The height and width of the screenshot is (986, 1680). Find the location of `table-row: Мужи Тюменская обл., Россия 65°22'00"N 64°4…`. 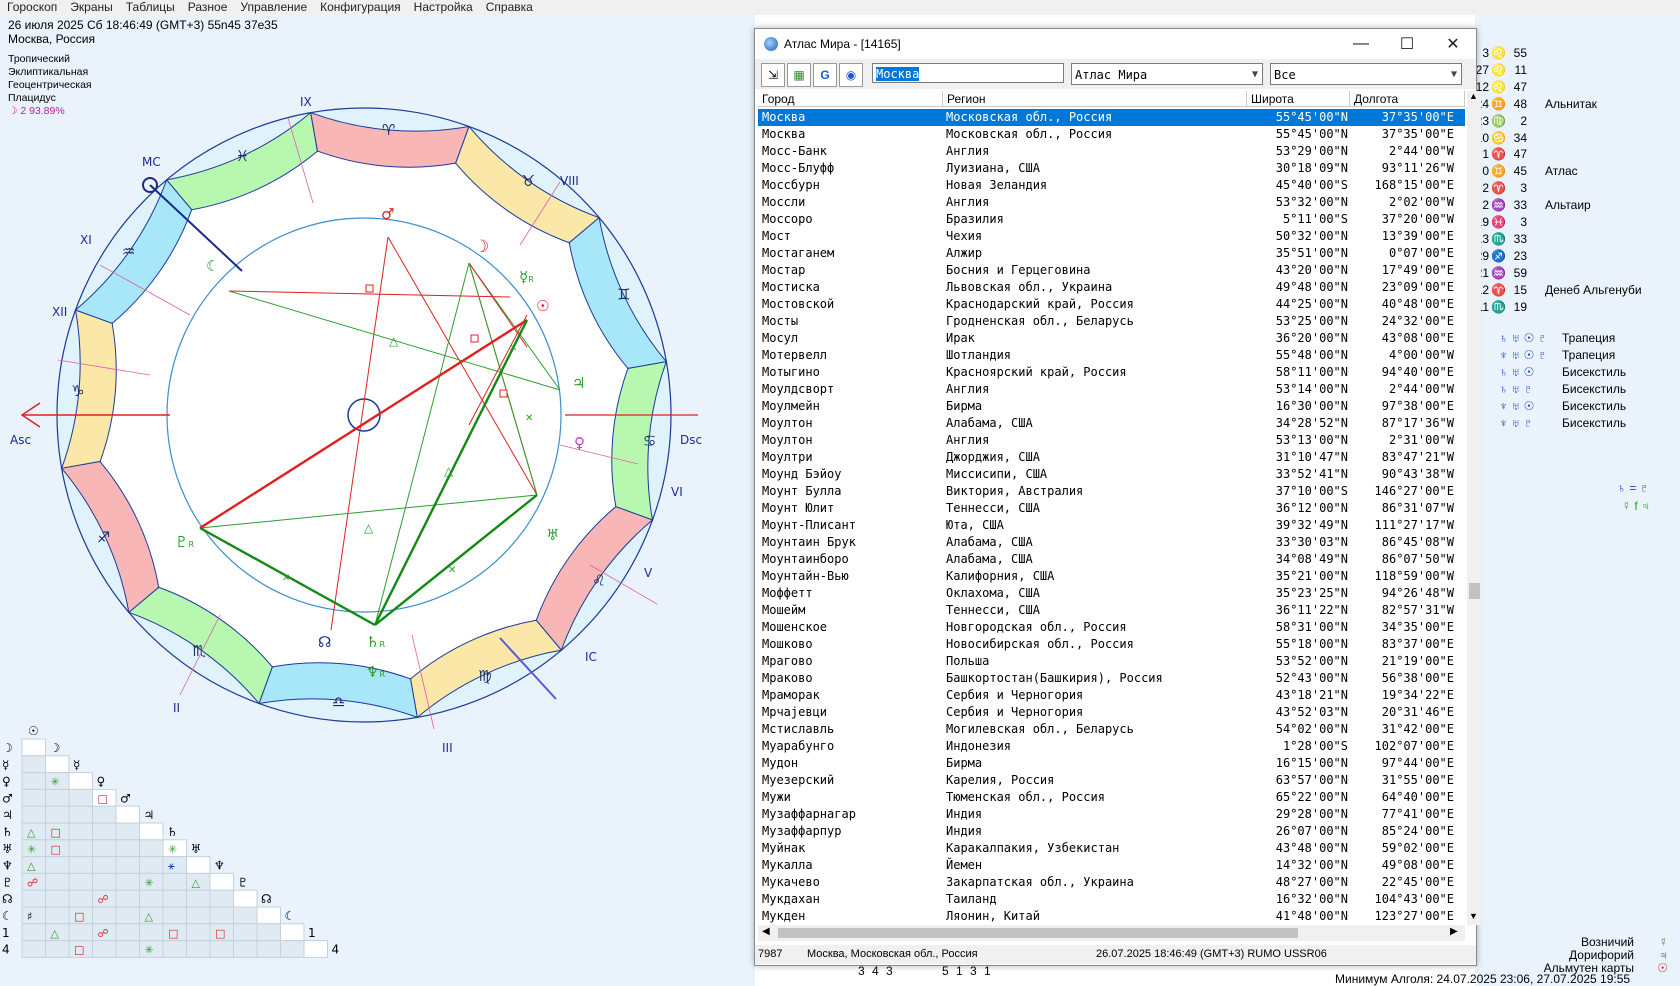

table-row: Мужи Тюменская обл., Россия 65°22'00"N 64°4… is located at coordinates (1111, 797).